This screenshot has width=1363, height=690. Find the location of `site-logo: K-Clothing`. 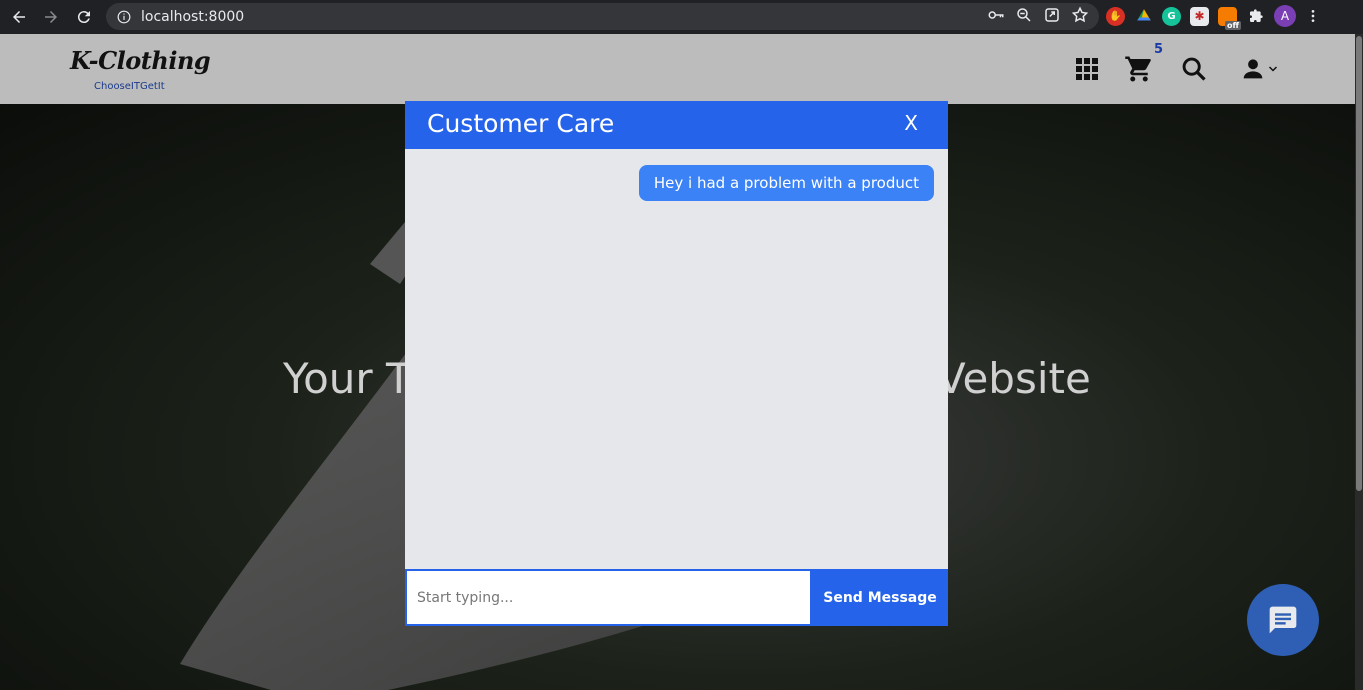

site-logo: K-Clothing is located at coordinates (140, 60).